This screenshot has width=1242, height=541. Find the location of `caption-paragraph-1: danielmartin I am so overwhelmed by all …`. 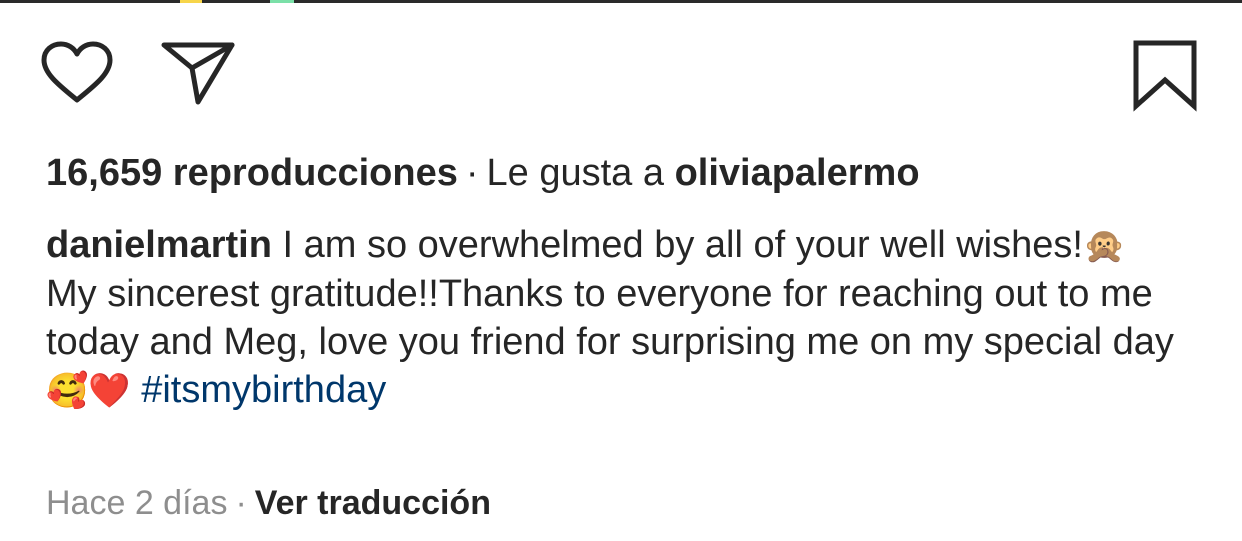

caption-paragraph-1: danielmartin I am so overwhelmed by all … is located at coordinates (626, 245).